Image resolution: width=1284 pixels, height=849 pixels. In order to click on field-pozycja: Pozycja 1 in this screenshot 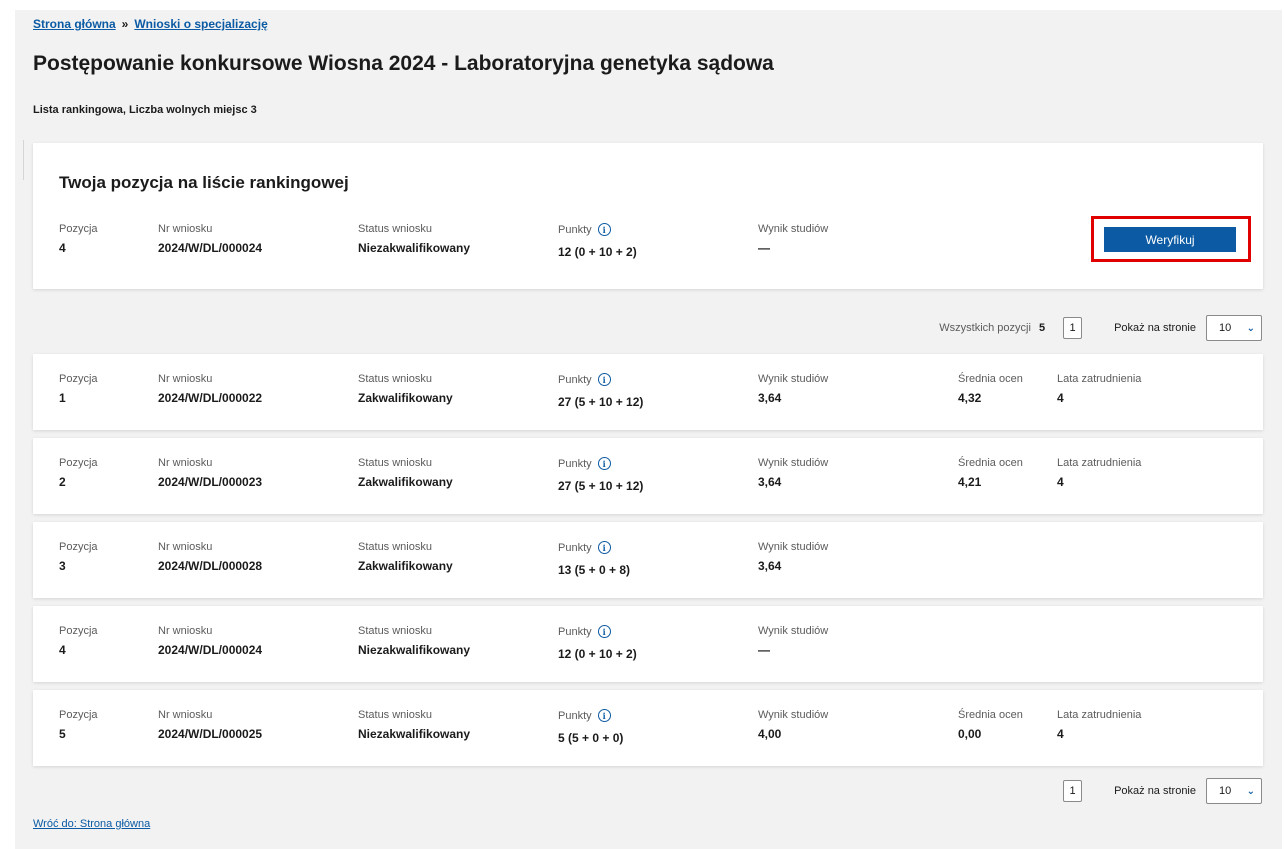, I will do `click(78, 389)`.